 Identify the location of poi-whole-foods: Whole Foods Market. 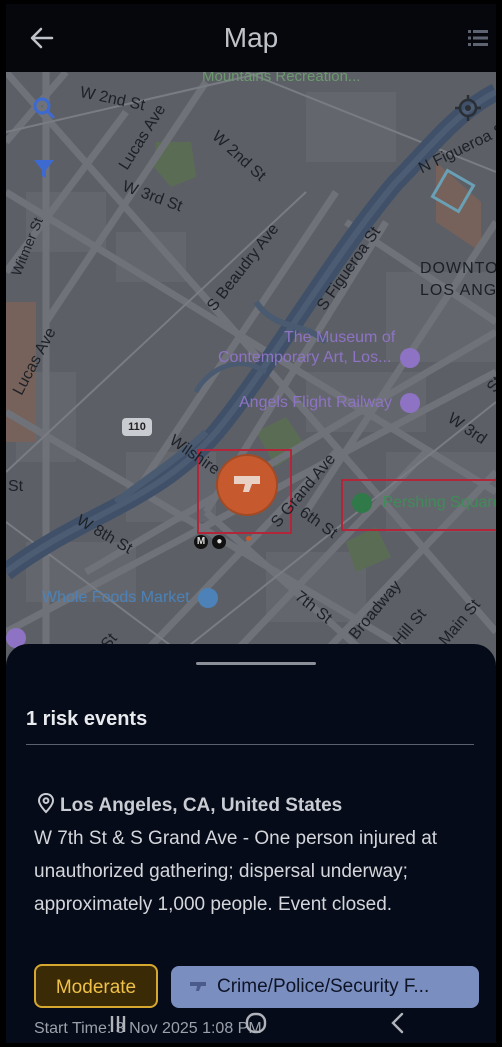
(130, 598).